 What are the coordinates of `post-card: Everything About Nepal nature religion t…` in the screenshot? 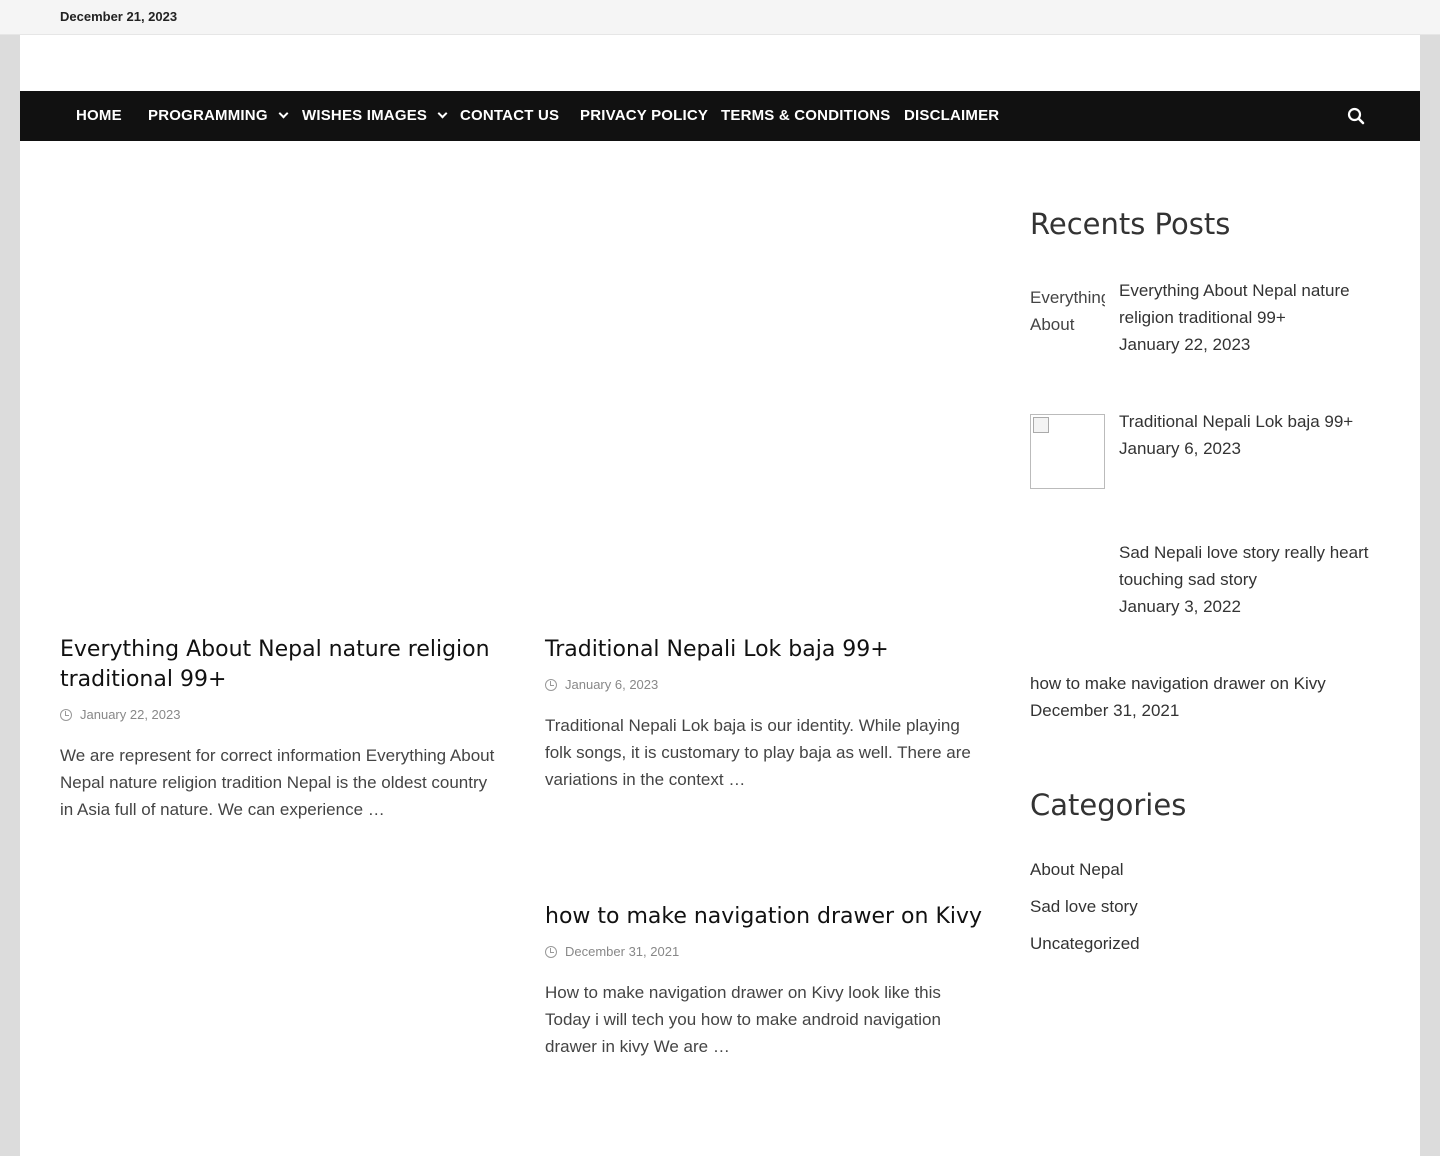 It's located at (282, 729).